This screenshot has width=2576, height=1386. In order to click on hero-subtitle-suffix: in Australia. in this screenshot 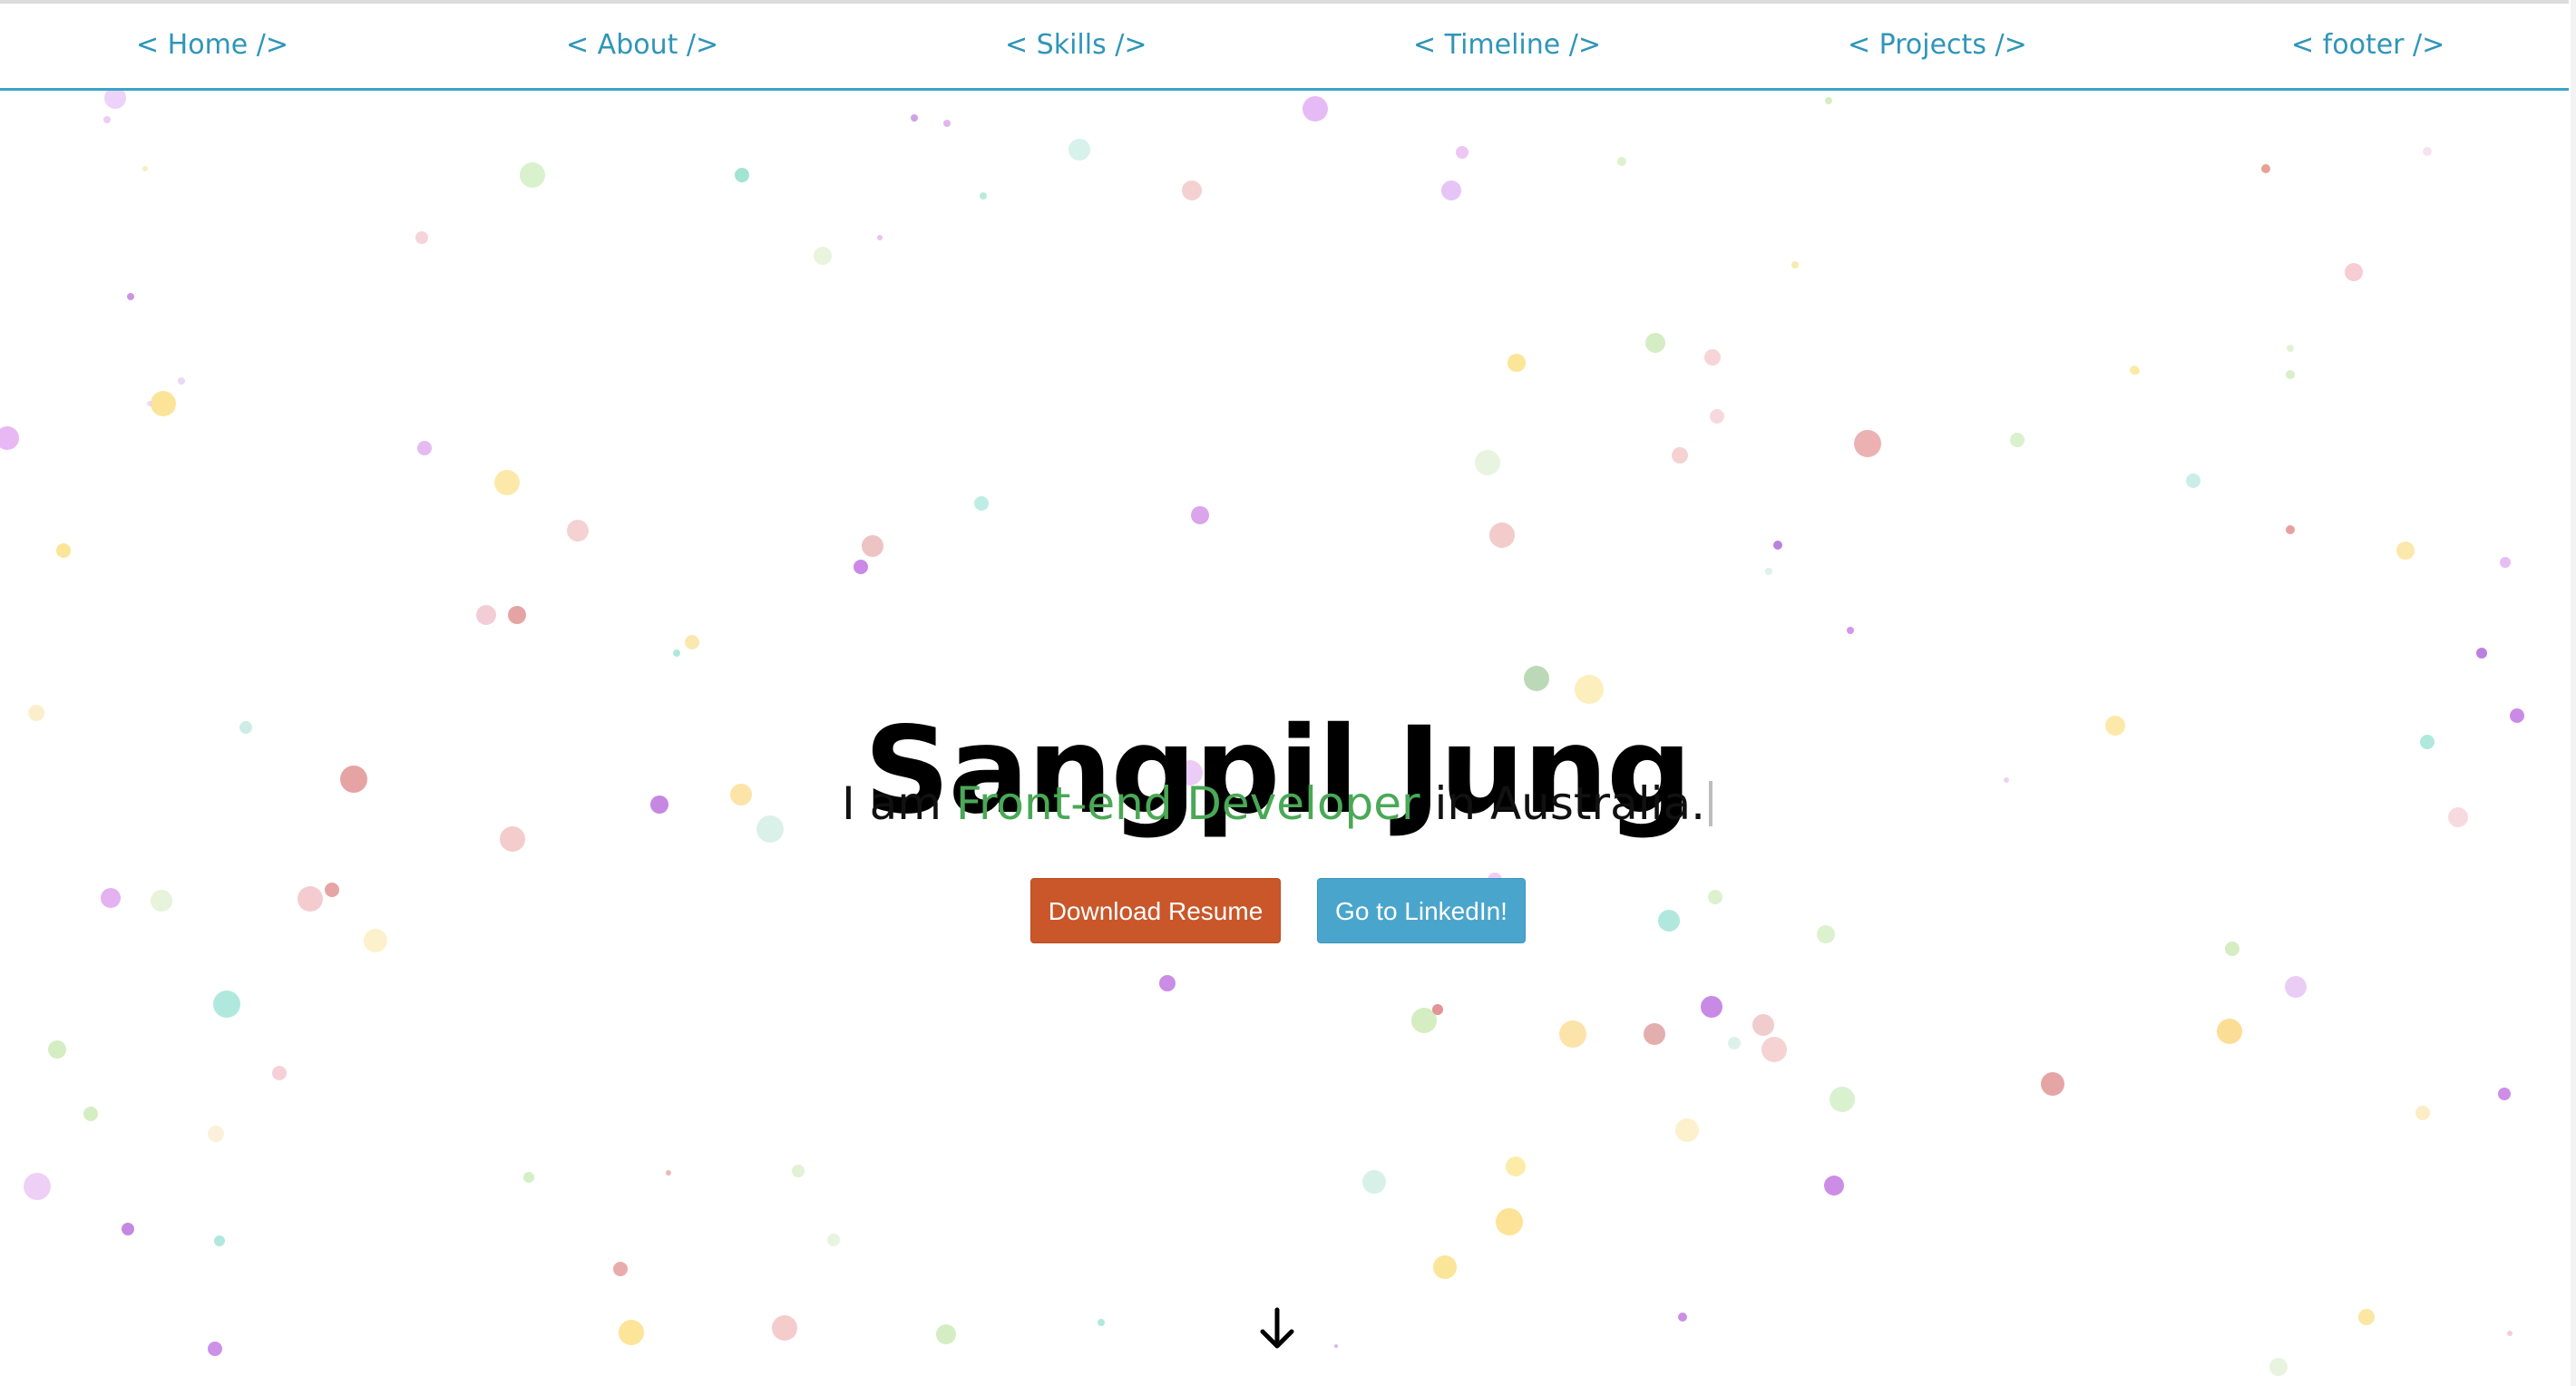, I will do `click(1563, 803)`.